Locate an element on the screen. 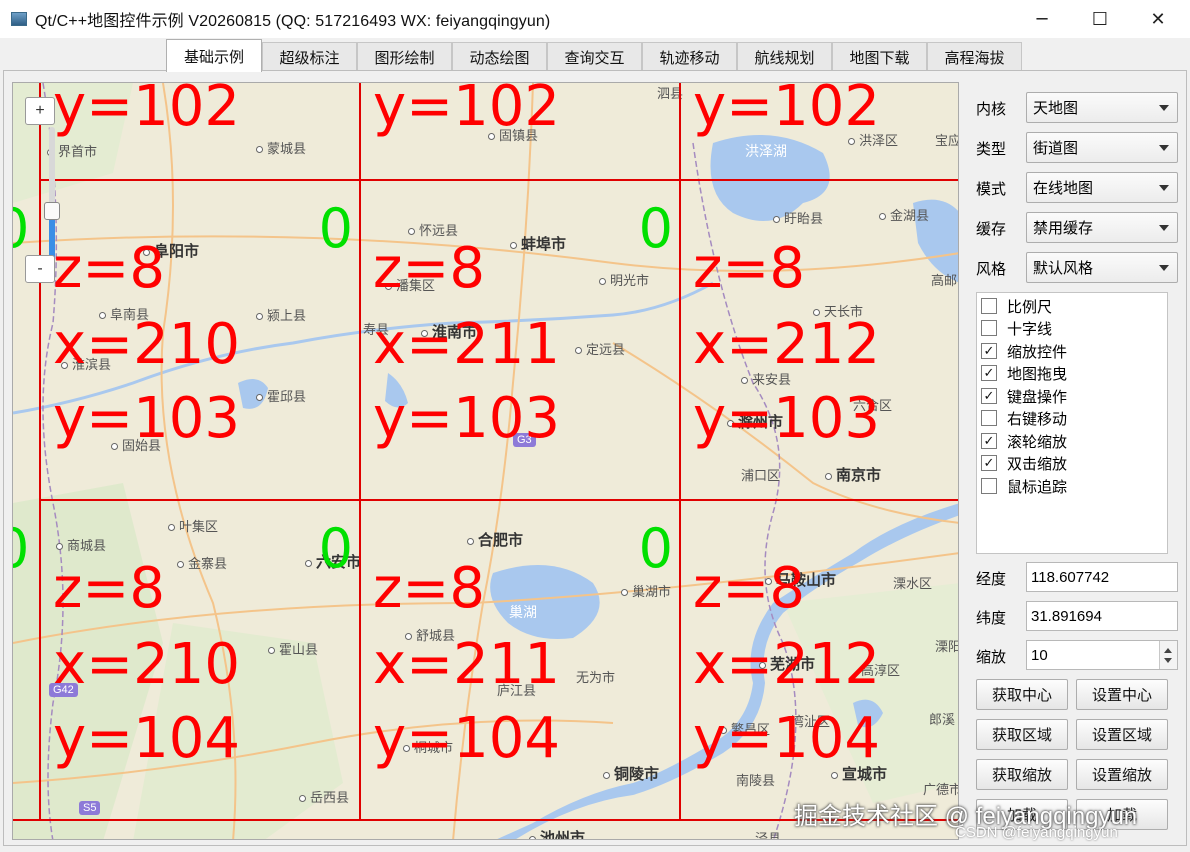 The width and height of the screenshot is (1190, 852). option-scale-bar: 比例尺 is located at coordinates (1016, 306).